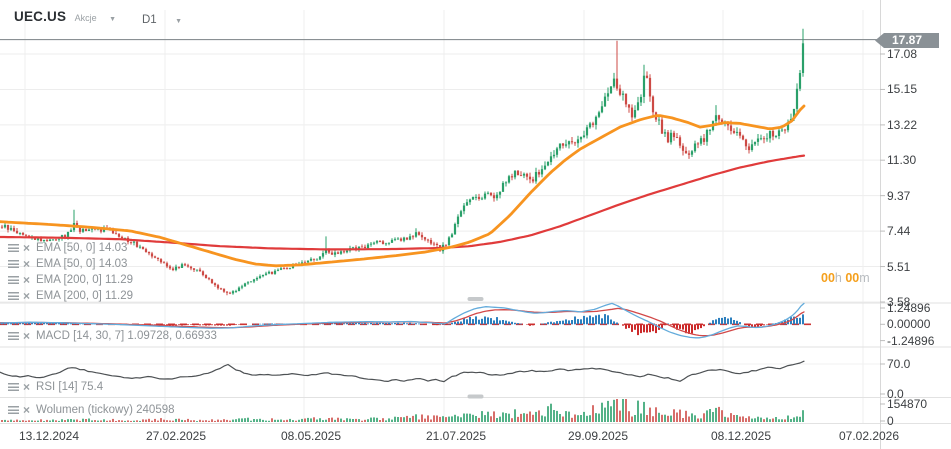 This screenshot has width=951, height=449. I want to click on macd-indicator-row: × MACD [14, 30, 7] 1.09728, 0.66933, so click(112, 336).